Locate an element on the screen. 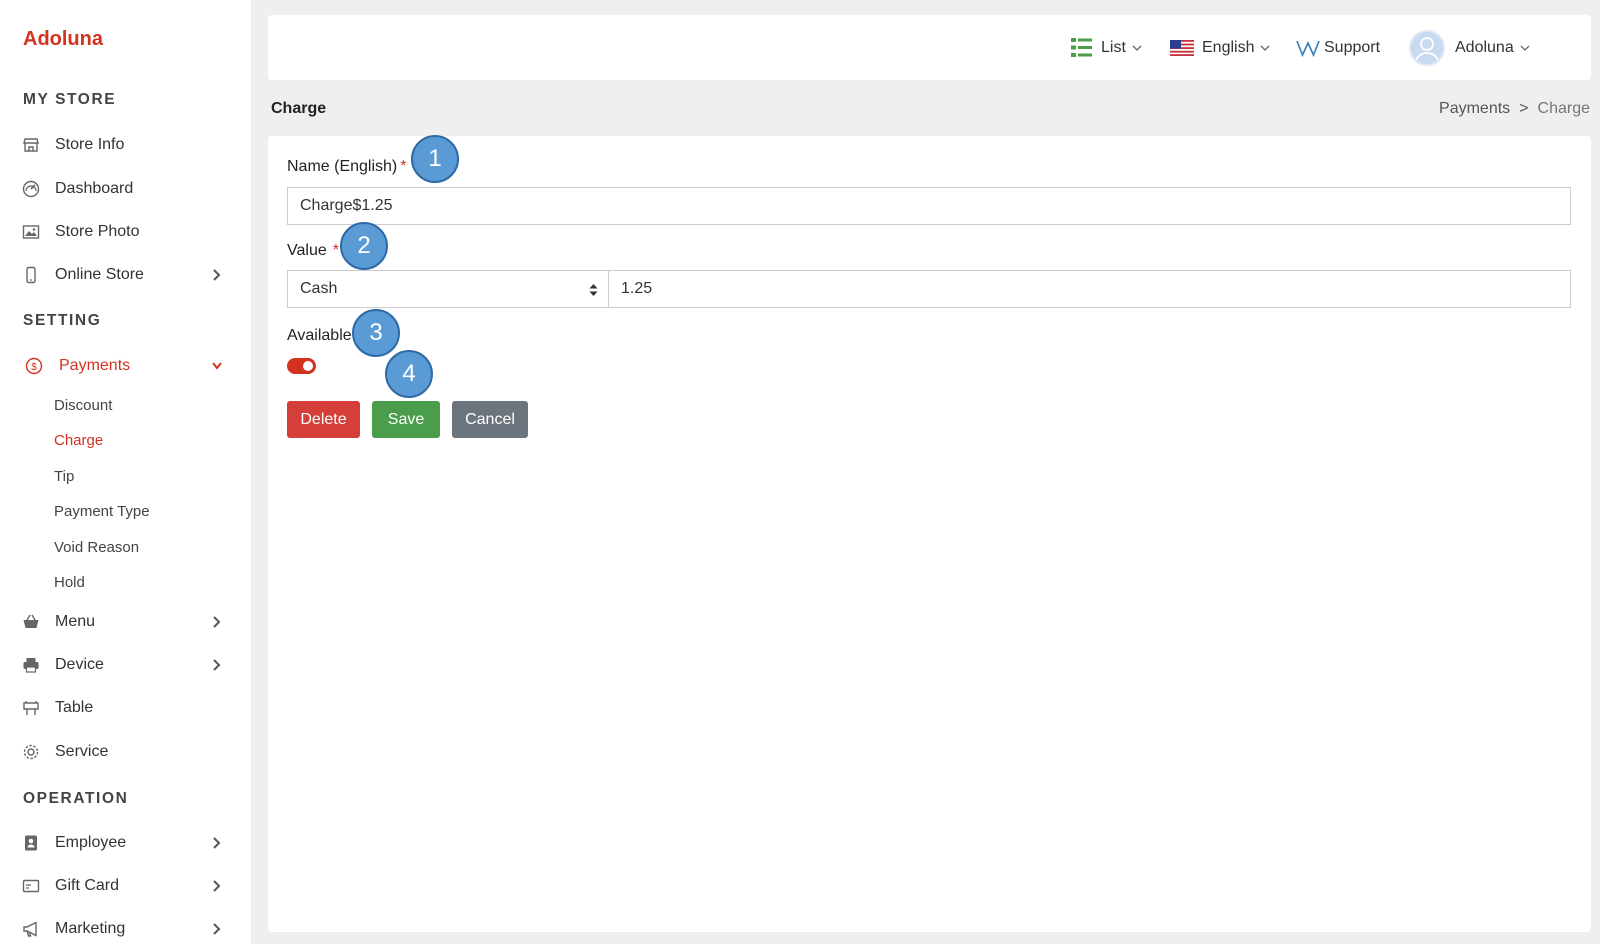 This screenshot has width=1600, height=944. sidebar-item-label: Gift Card is located at coordinates (87, 885).